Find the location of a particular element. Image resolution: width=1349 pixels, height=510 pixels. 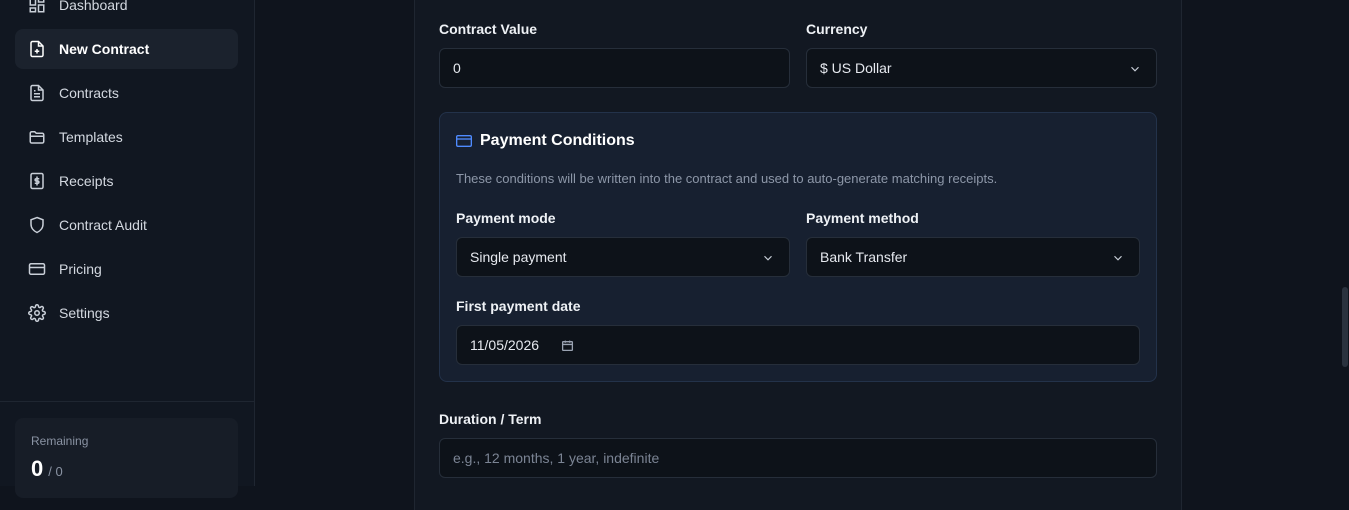

sidebar-divider is located at coordinates (127, 401).